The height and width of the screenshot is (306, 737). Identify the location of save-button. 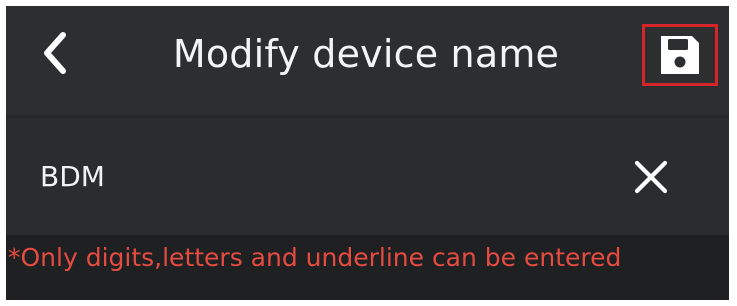
(680, 55).